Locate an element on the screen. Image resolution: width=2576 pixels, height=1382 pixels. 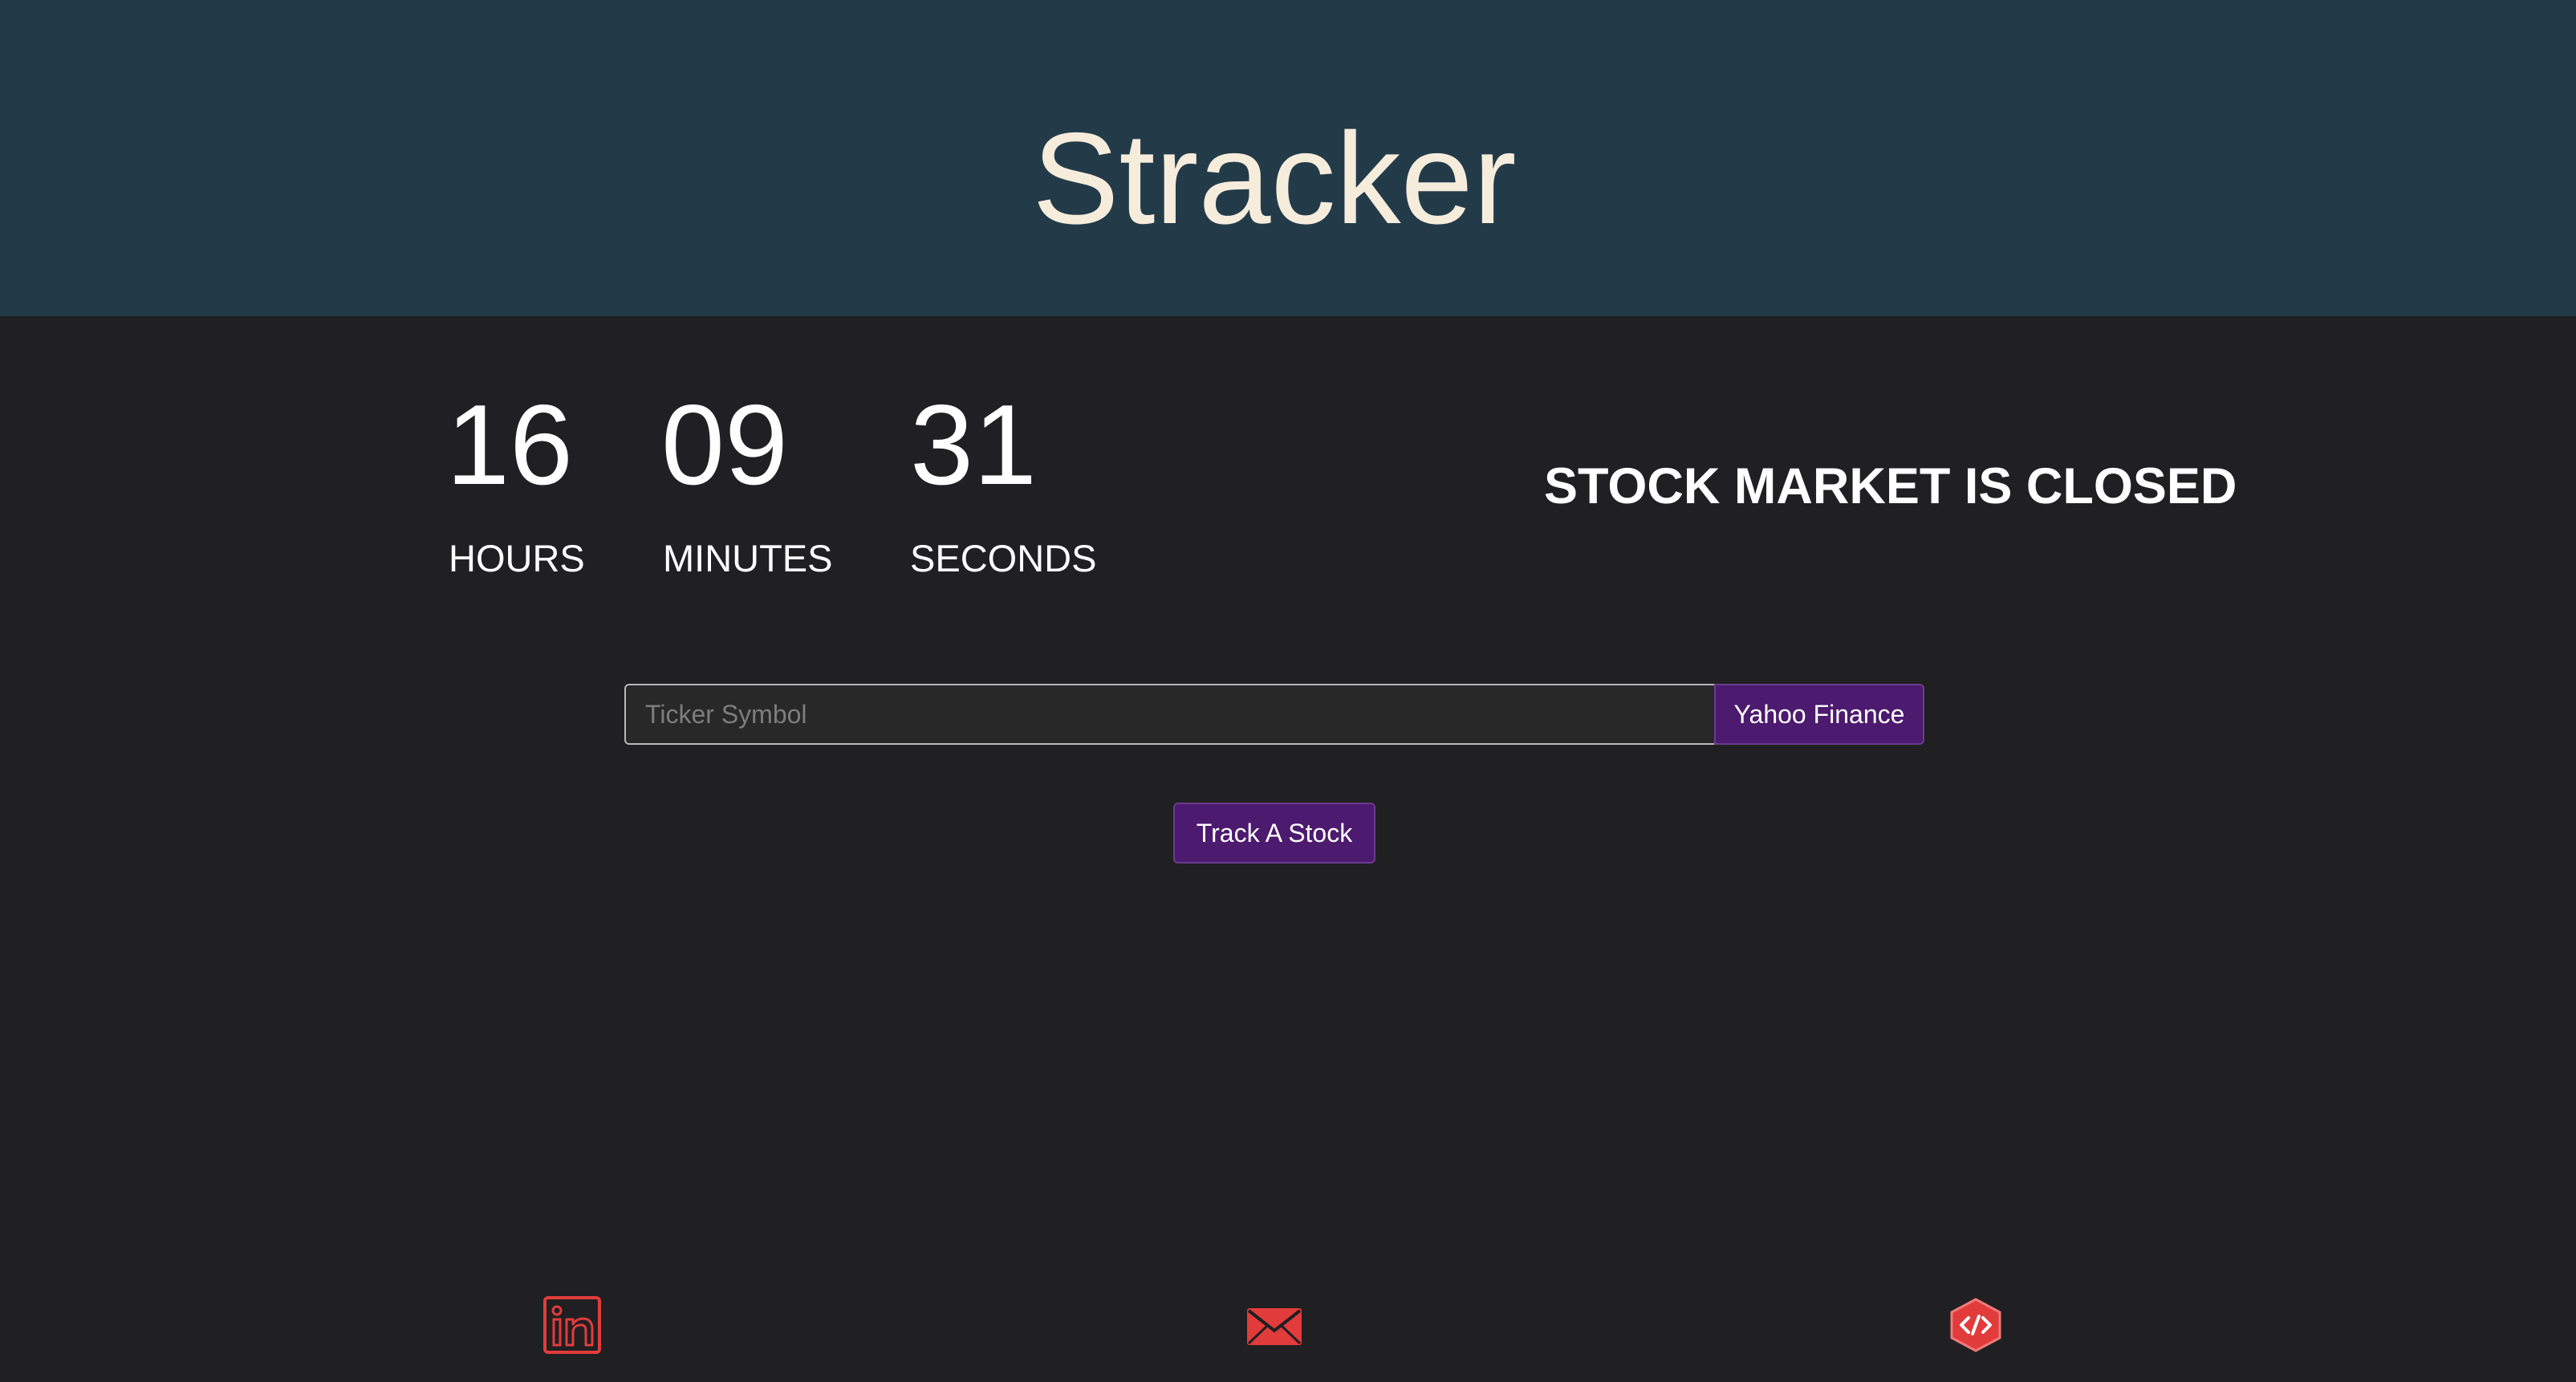
minutes-value: 09 is located at coordinates (724, 445).